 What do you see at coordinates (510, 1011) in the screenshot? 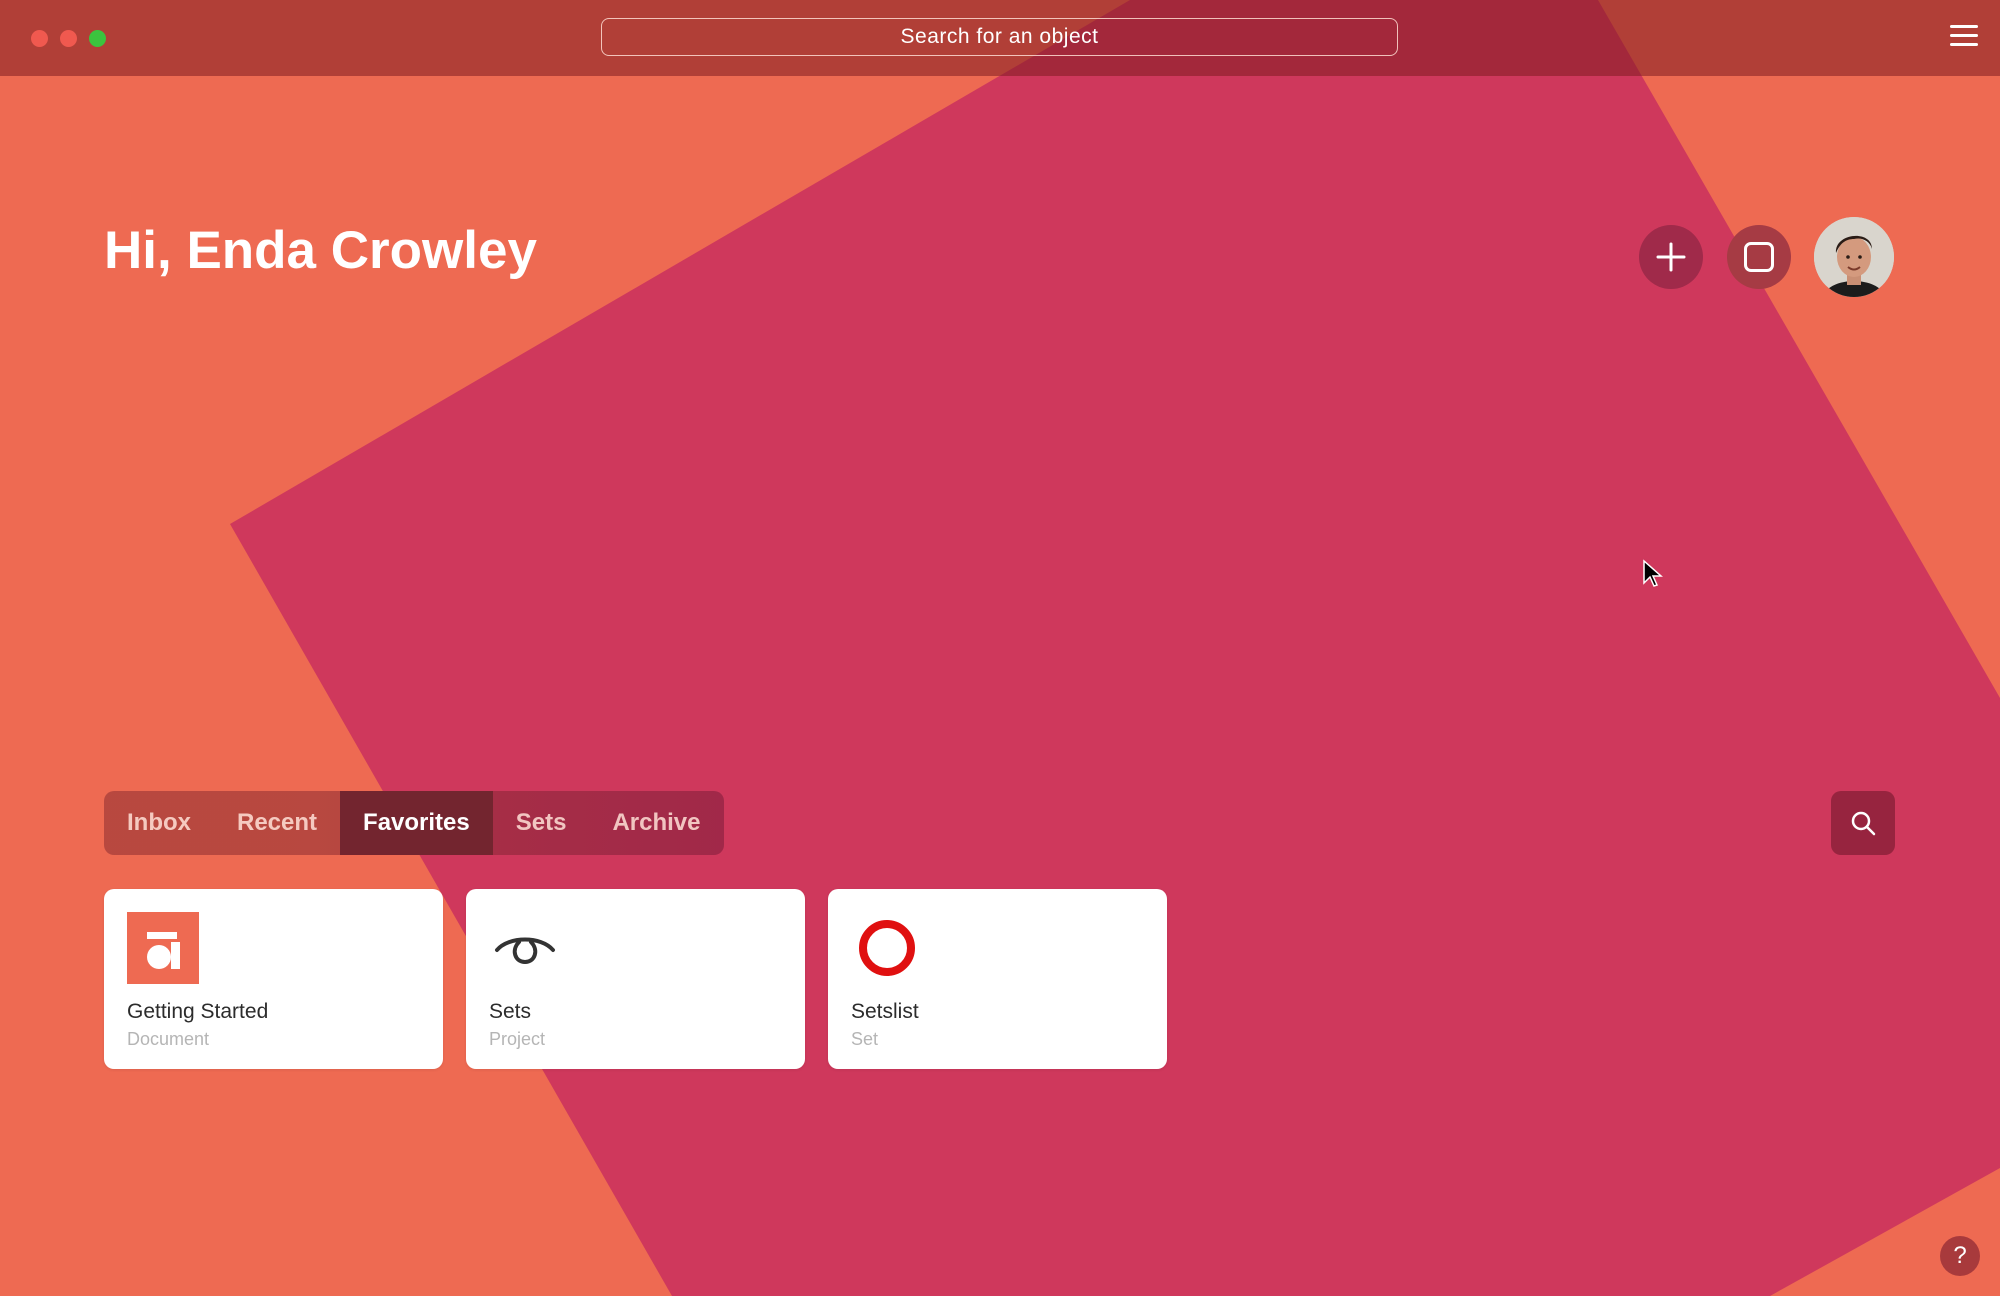
I see `card-title: Sets` at bounding box center [510, 1011].